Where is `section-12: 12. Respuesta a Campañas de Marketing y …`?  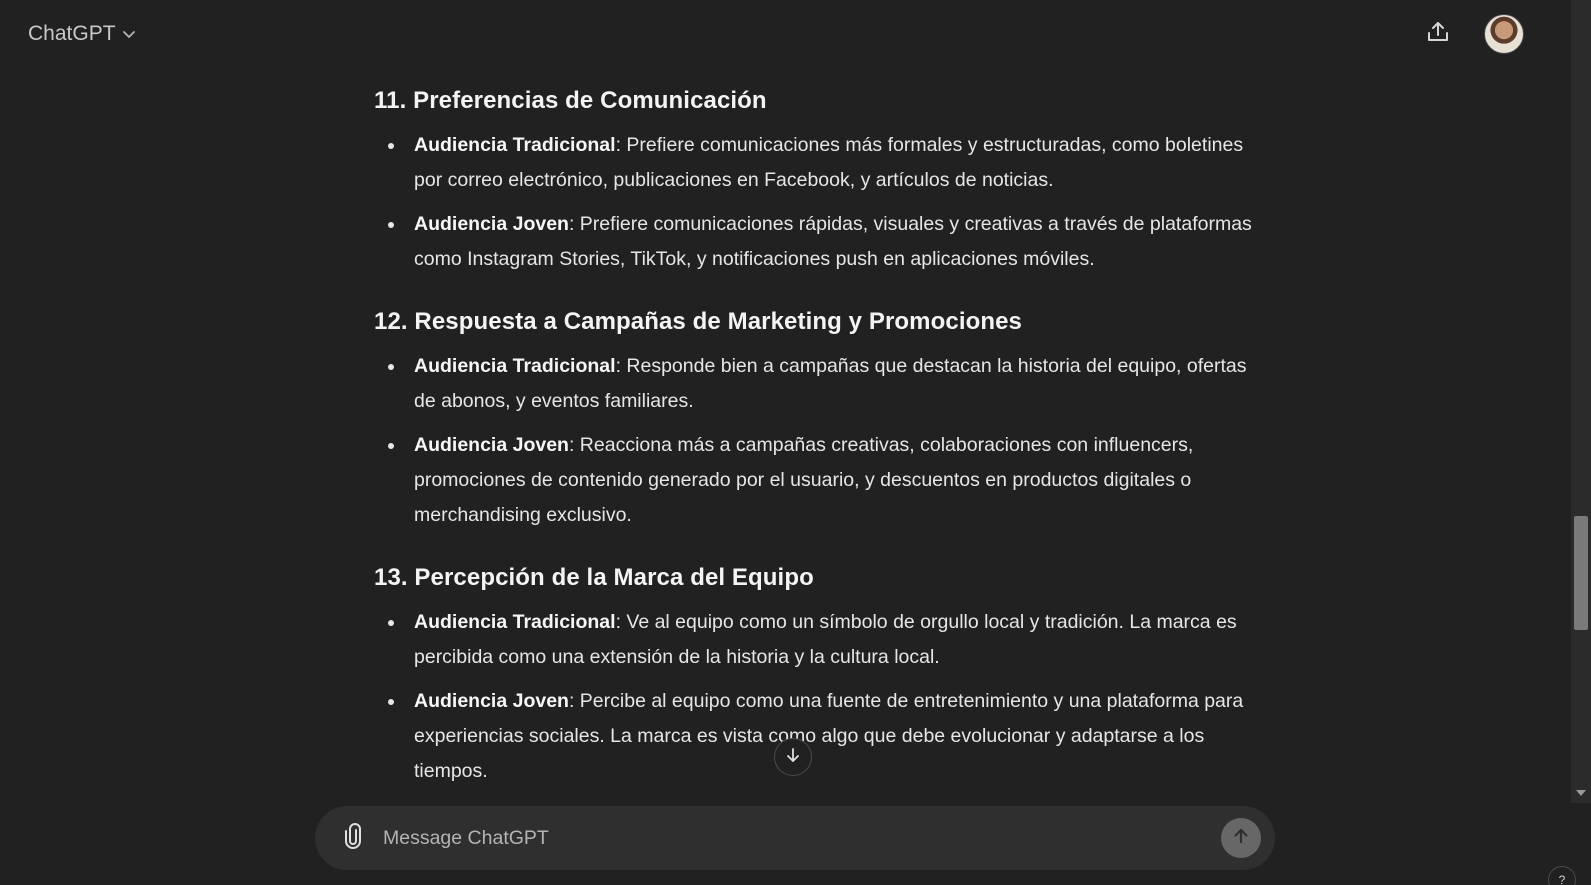
section-12: 12. Respuesta a Campañas de Marketing y … is located at coordinates (814, 423).